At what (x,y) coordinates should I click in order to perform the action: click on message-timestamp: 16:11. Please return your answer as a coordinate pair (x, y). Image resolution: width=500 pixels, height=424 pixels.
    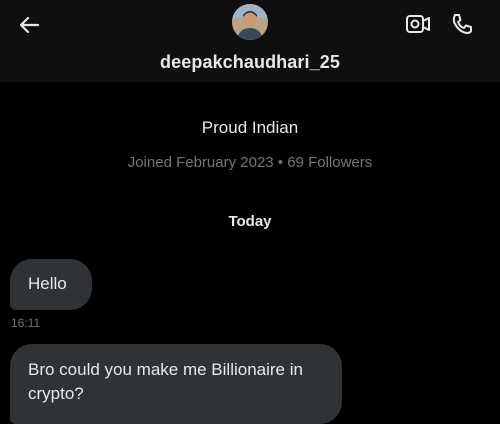
    Looking at the image, I should click on (26, 323).